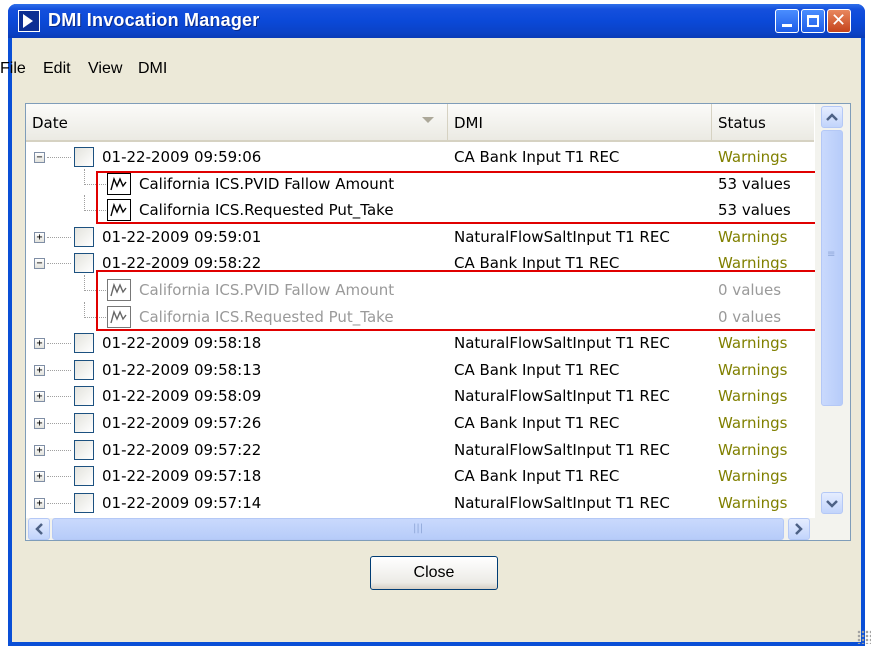 The width and height of the screenshot is (873, 646). I want to click on scroll-down-button, so click(832, 503).